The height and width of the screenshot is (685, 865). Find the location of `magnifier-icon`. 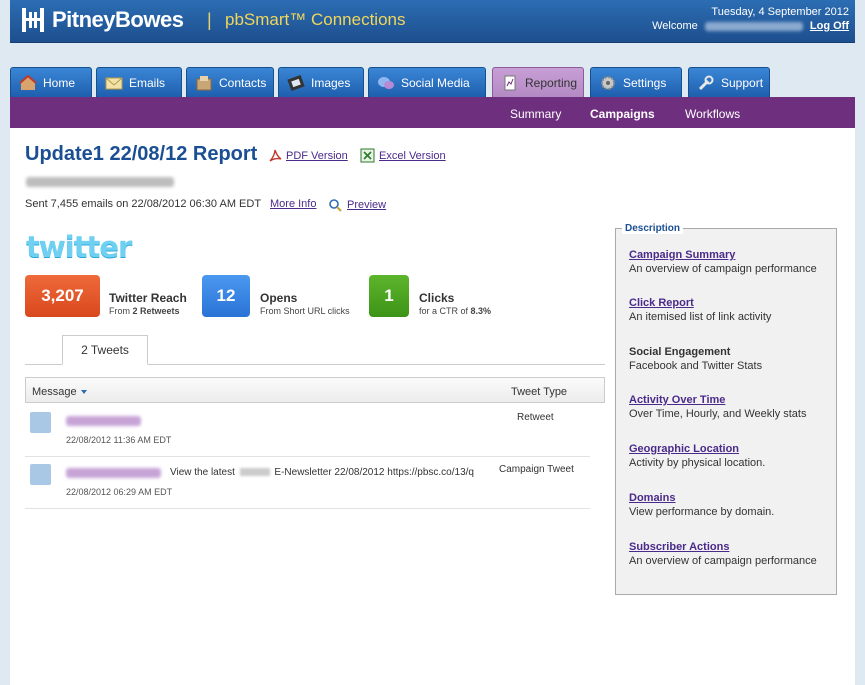

magnifier-icon is located at coordinates (335, 205).